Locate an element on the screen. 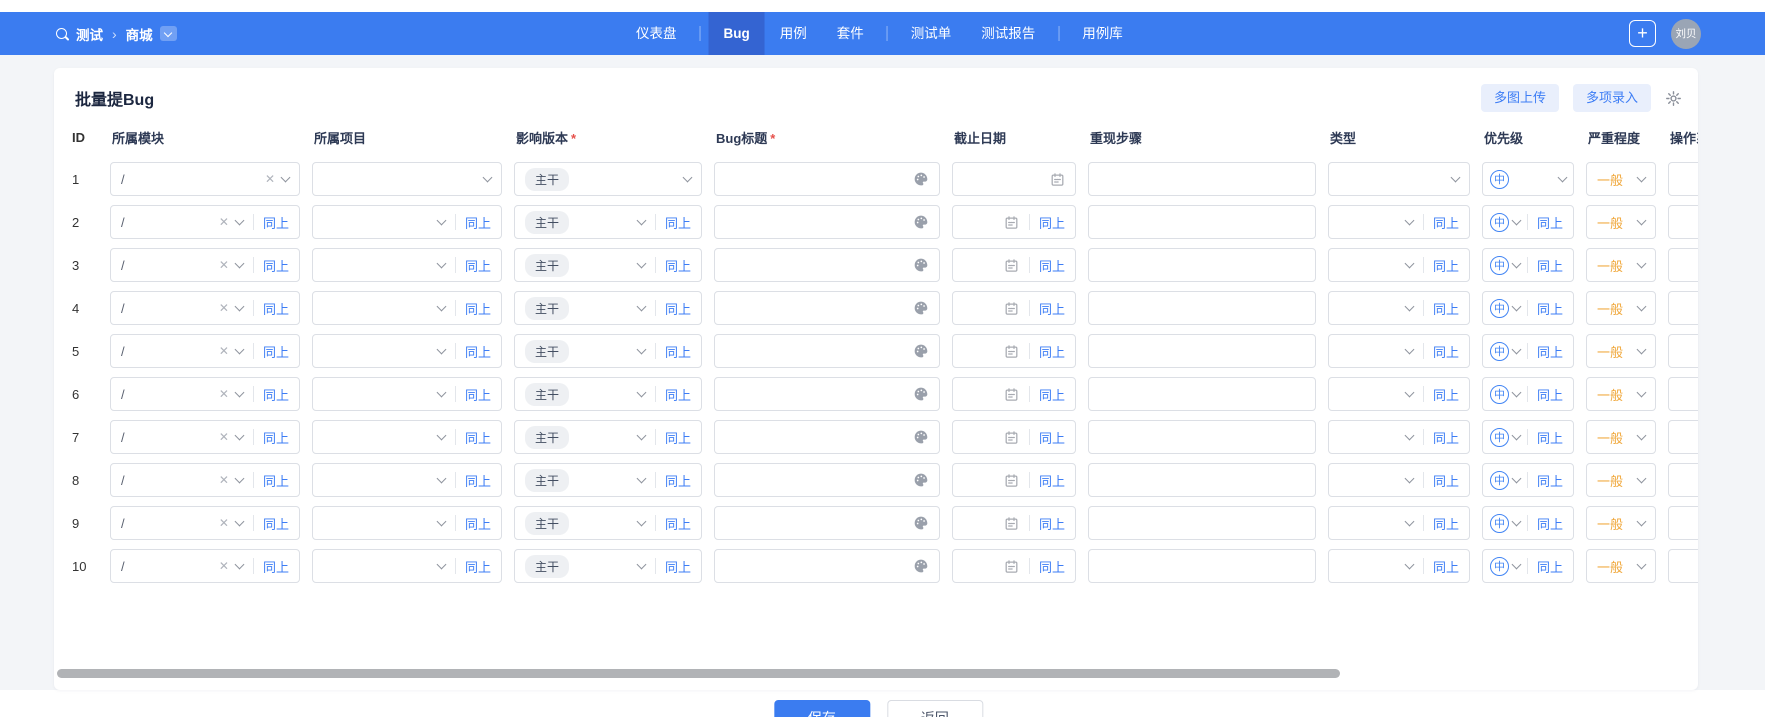  multi-image-upload-button: 多图上传 is located at coordinates (1520, 98).